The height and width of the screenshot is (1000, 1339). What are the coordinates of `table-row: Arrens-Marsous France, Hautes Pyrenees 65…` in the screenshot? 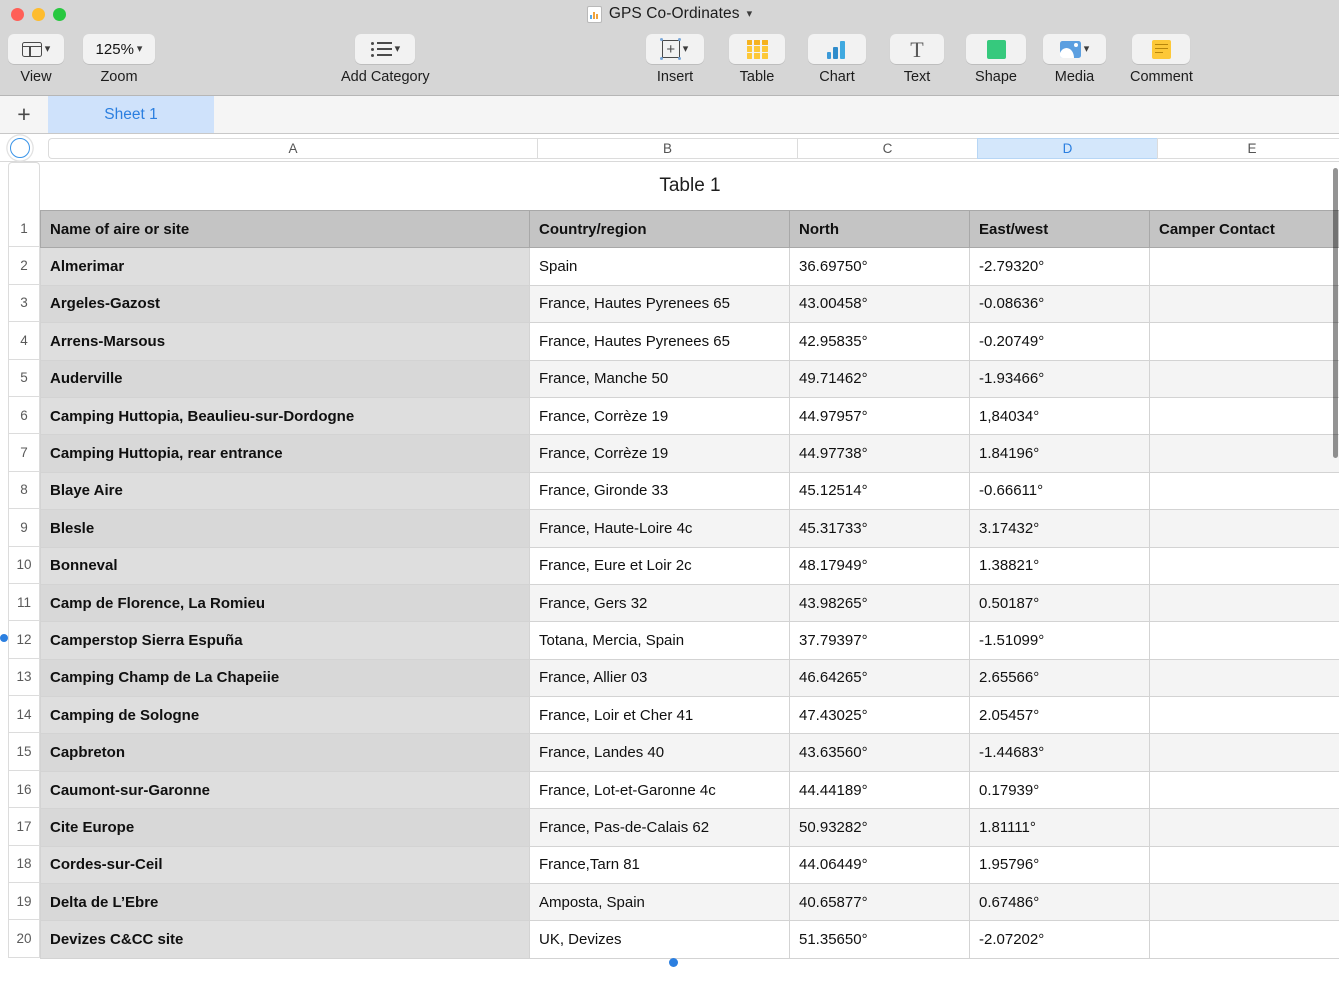 It's located at (689, 341).